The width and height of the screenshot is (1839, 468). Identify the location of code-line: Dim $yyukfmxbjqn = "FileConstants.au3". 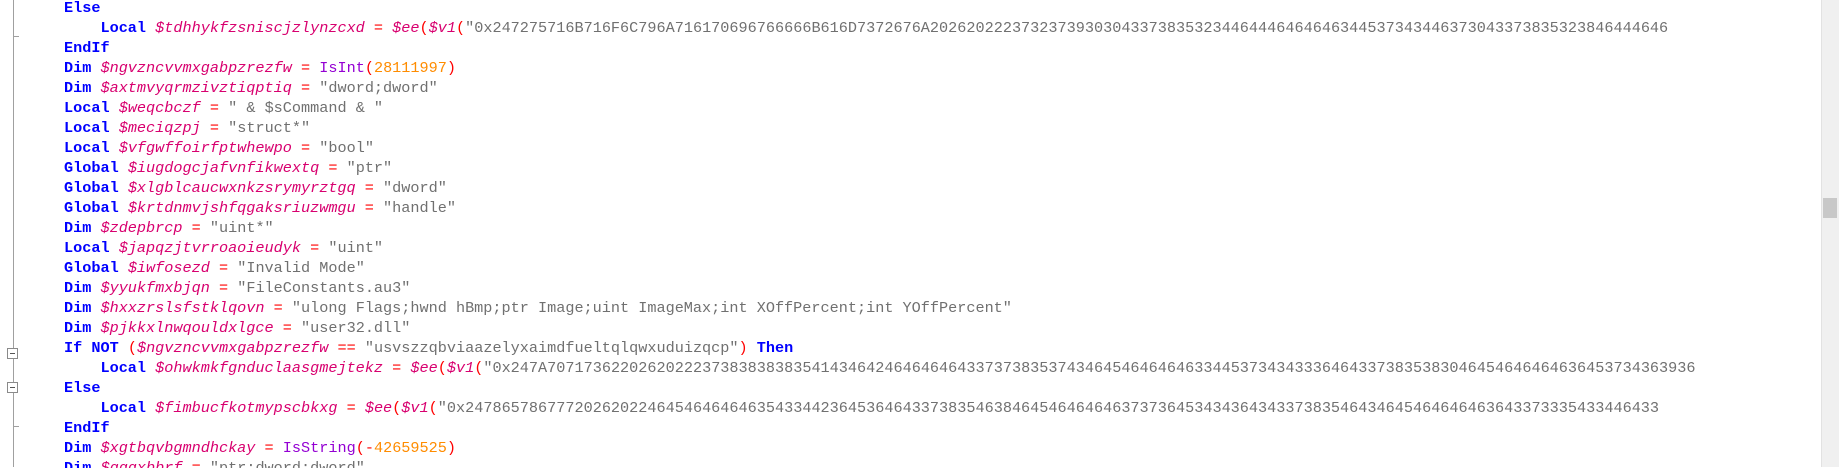
(939, 288).